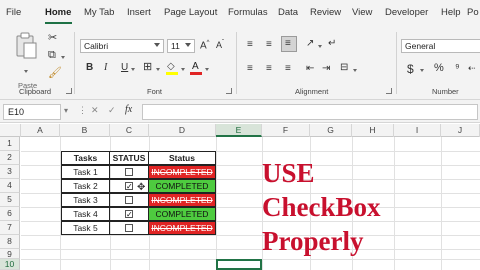 This screenshot has height=270, width=480. I want to click on active-cell, so click(239, 264).